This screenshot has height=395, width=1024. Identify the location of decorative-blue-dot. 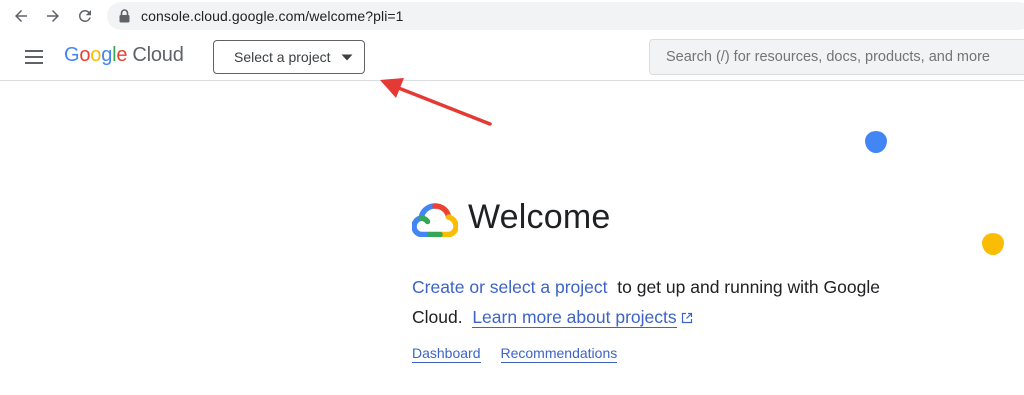
(876, 142).